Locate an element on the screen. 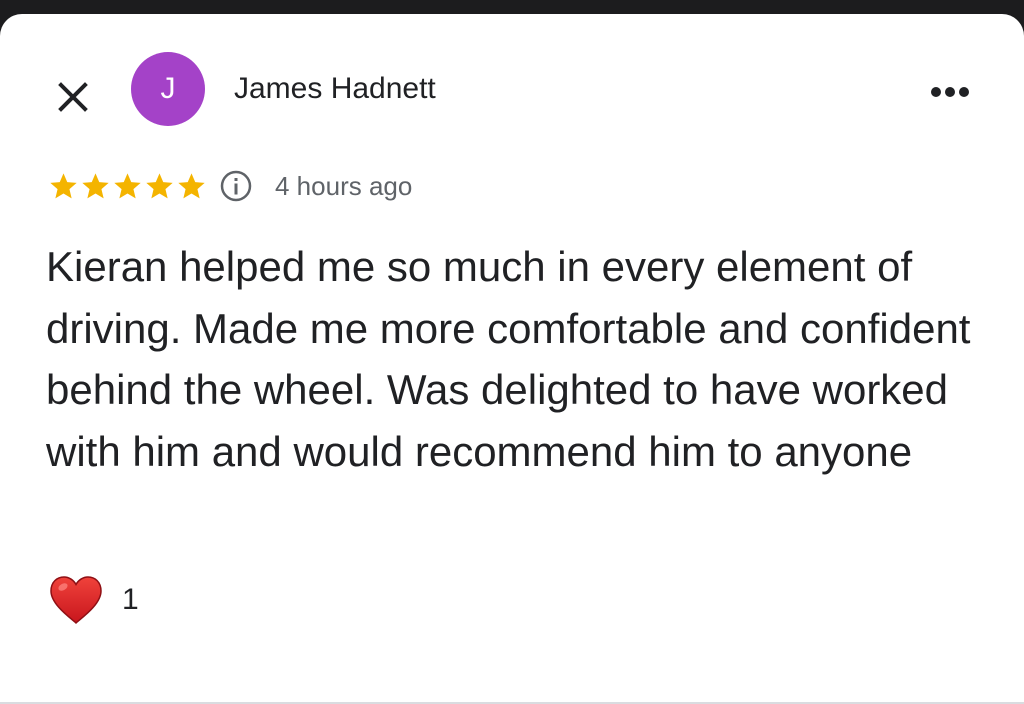 Image resolution: width=1024 pixels, height=704 pixels. more-options-icon is located at coordinates (950, 92).